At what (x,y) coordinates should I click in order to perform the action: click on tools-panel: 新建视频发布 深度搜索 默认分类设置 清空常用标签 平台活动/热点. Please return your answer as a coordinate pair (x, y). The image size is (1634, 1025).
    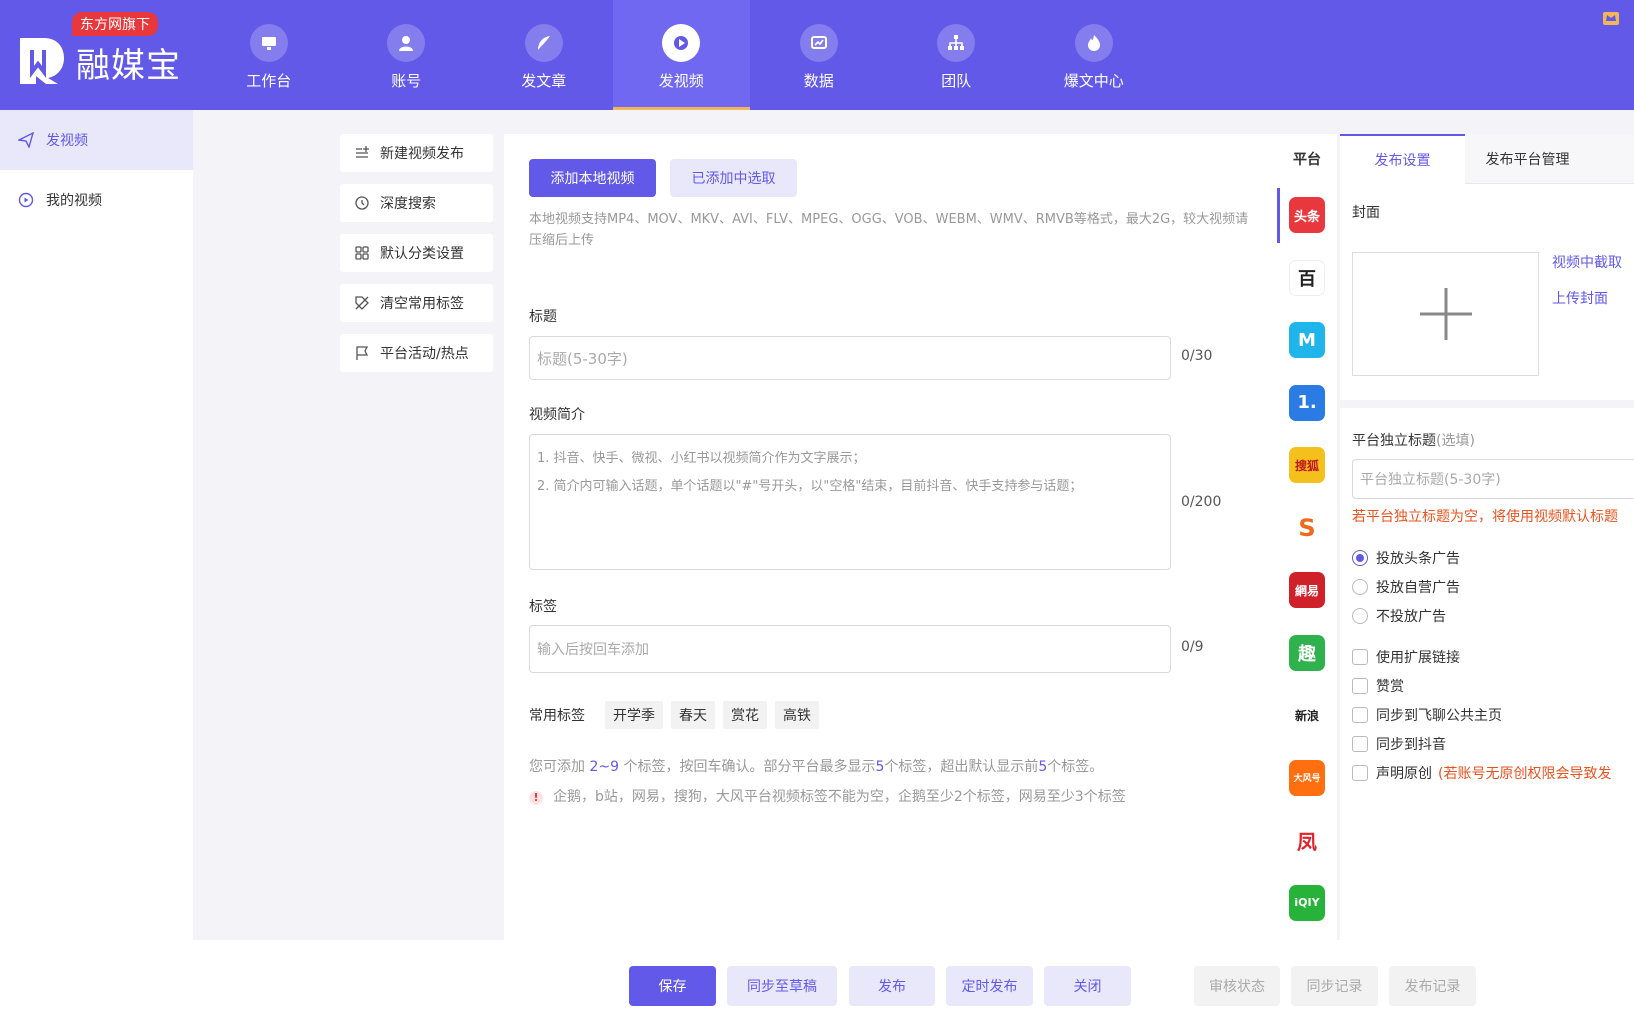
    Looking at the image, I should click on (416, 259).